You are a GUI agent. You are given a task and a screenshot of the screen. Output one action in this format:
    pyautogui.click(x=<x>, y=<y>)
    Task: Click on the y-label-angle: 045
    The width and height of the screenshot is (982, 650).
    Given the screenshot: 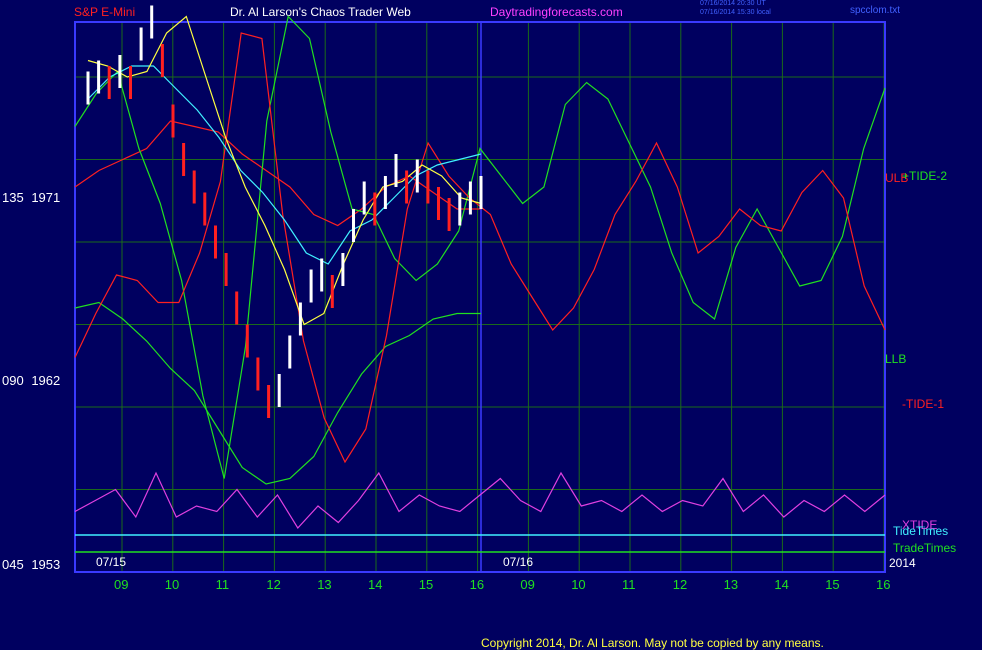 What is the action you would take?
    pyautogui.click(x=13, y=564)
    